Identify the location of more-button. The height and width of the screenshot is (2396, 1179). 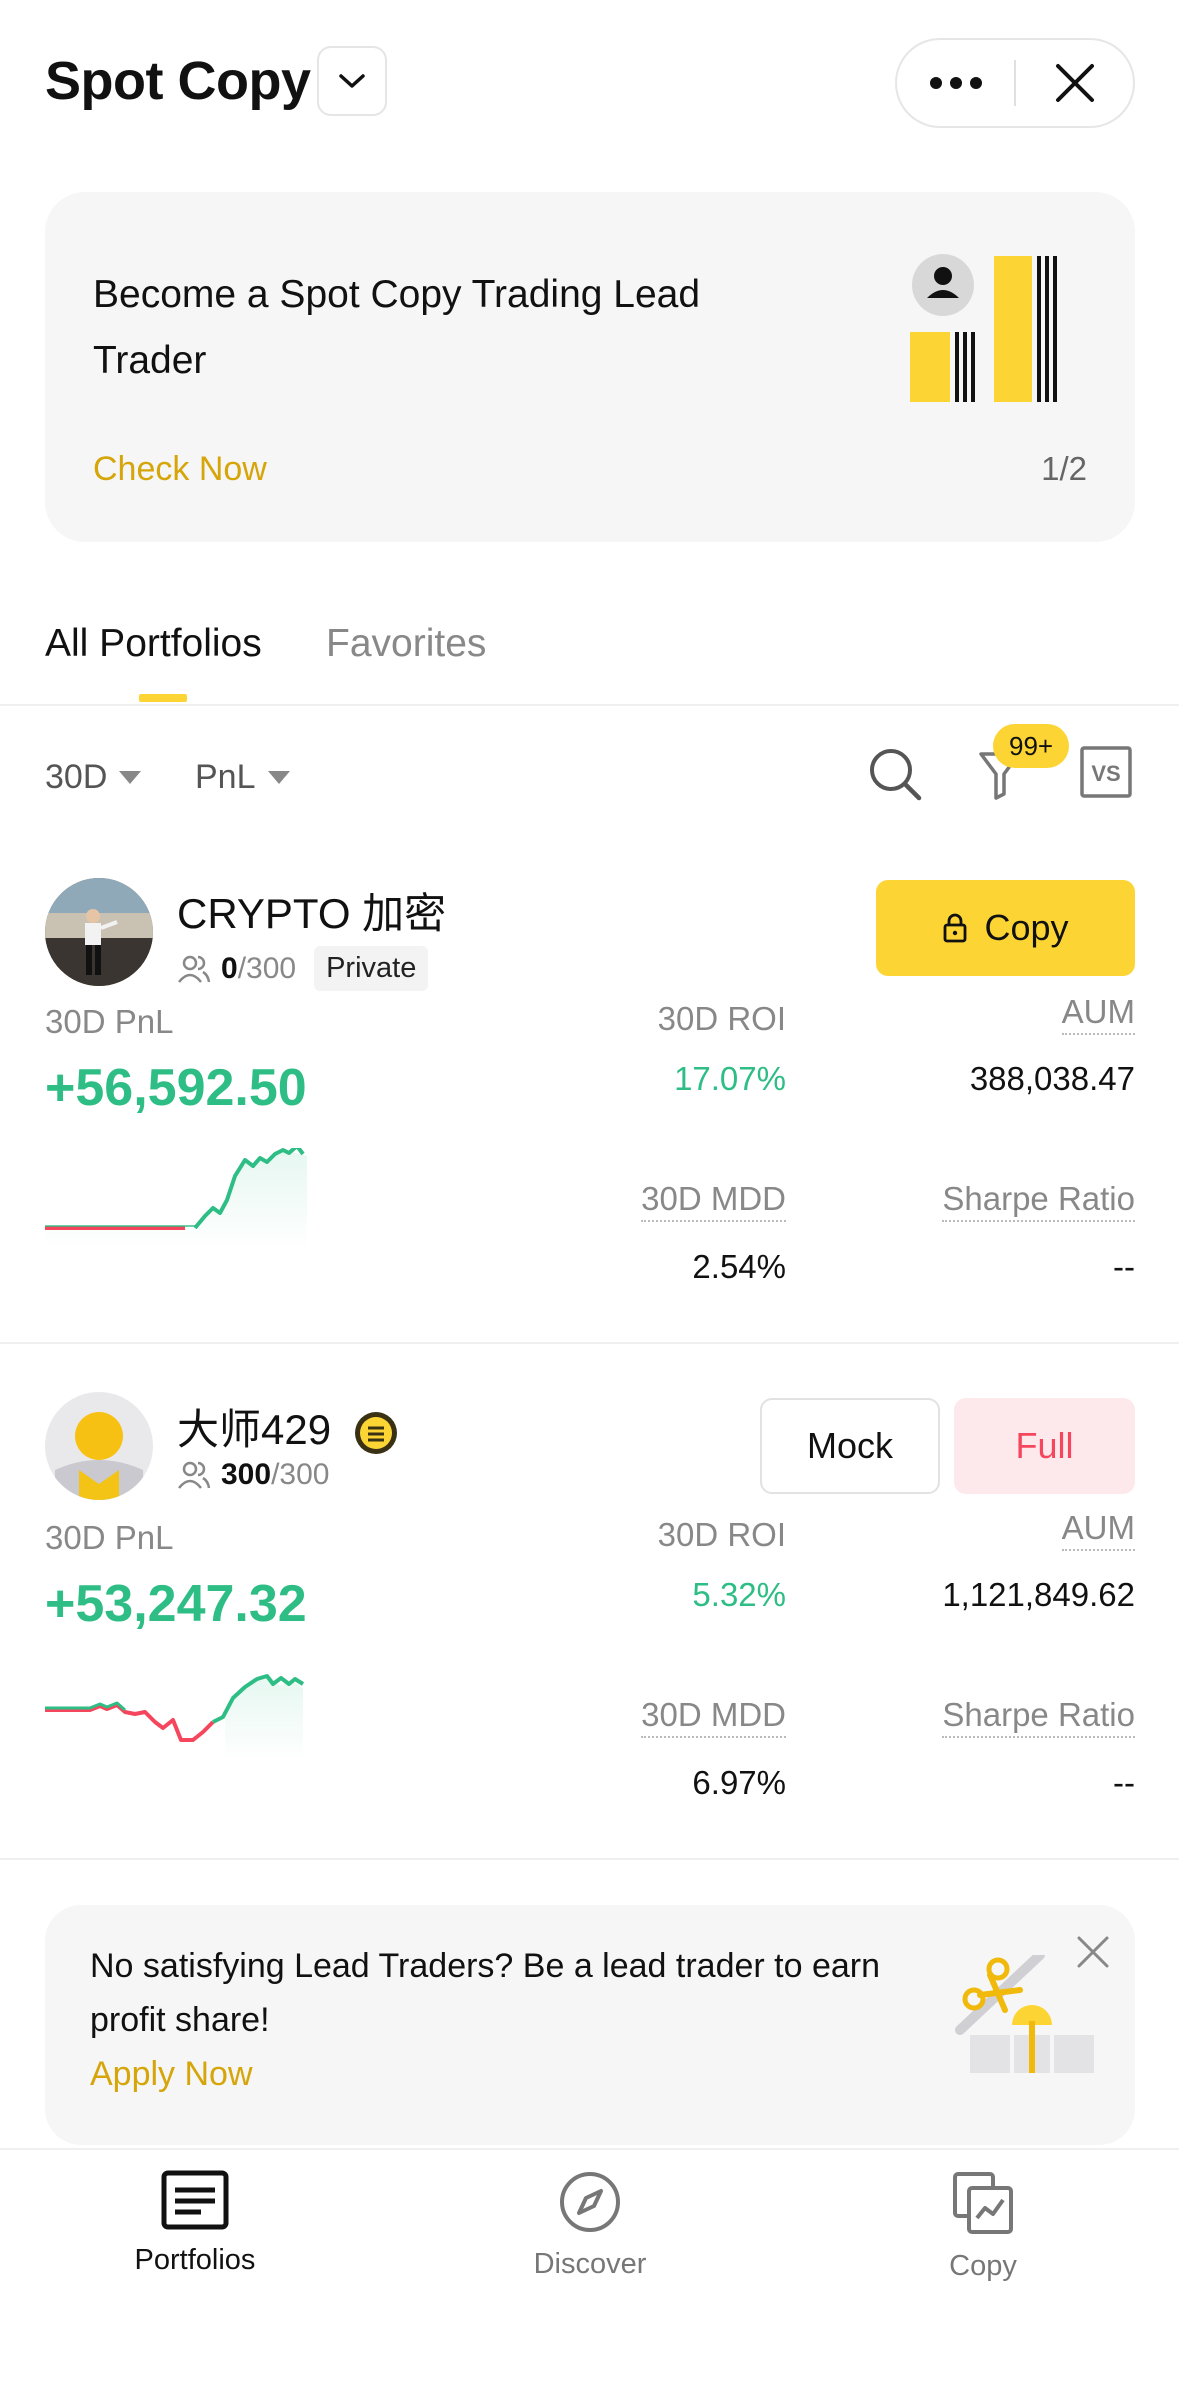
(955, 83).